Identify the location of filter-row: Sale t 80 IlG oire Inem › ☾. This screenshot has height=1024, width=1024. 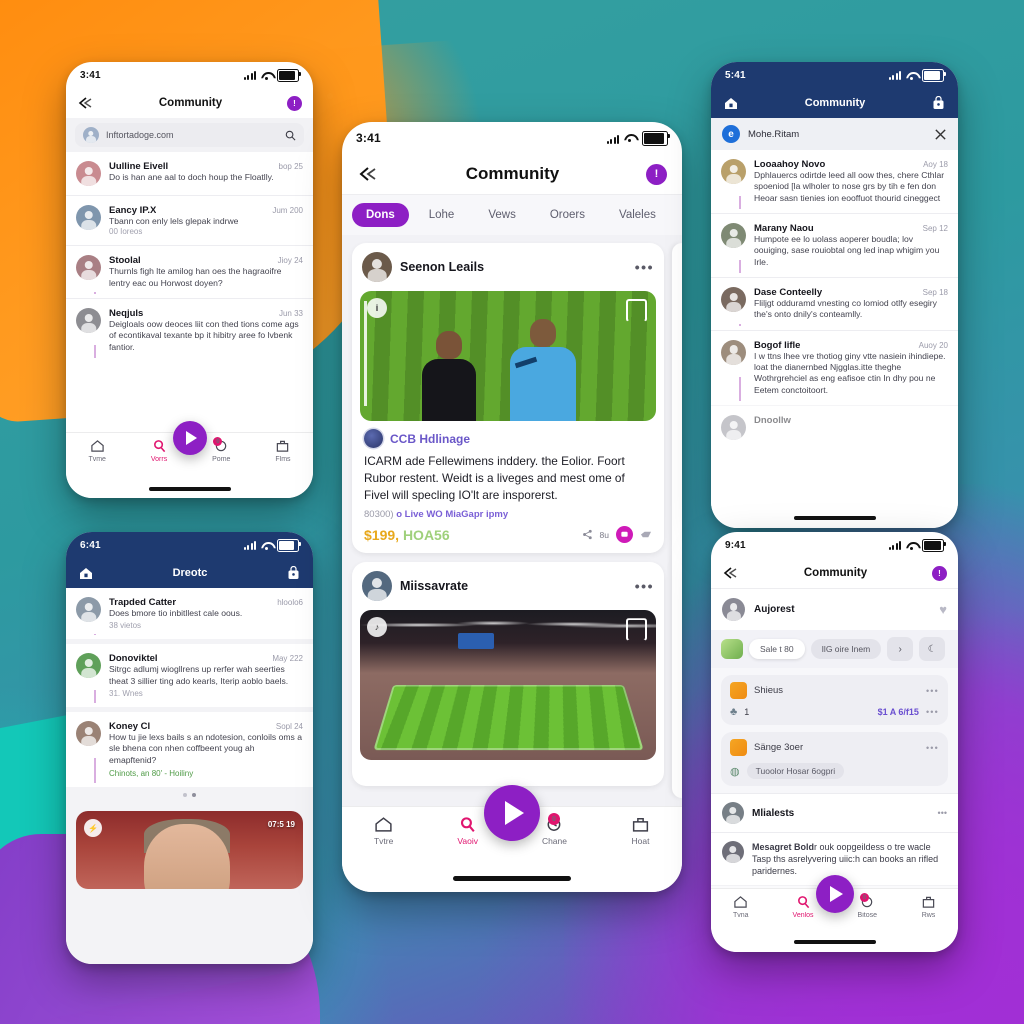
(834, 649).